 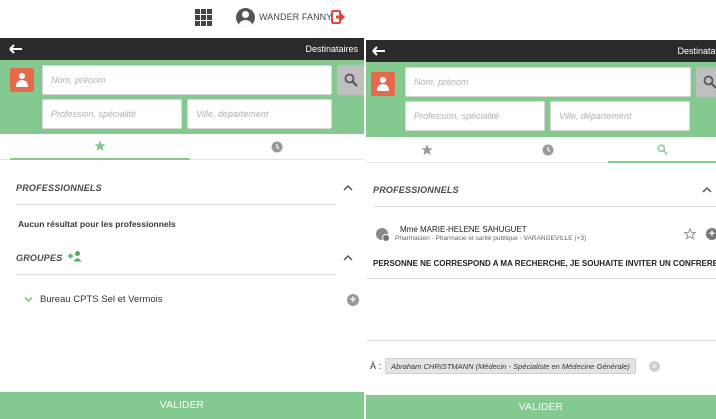 What do you see at coordinates (338, 17) in the screenshot?
I see `logout-icon` at bounding box center [338, 17].